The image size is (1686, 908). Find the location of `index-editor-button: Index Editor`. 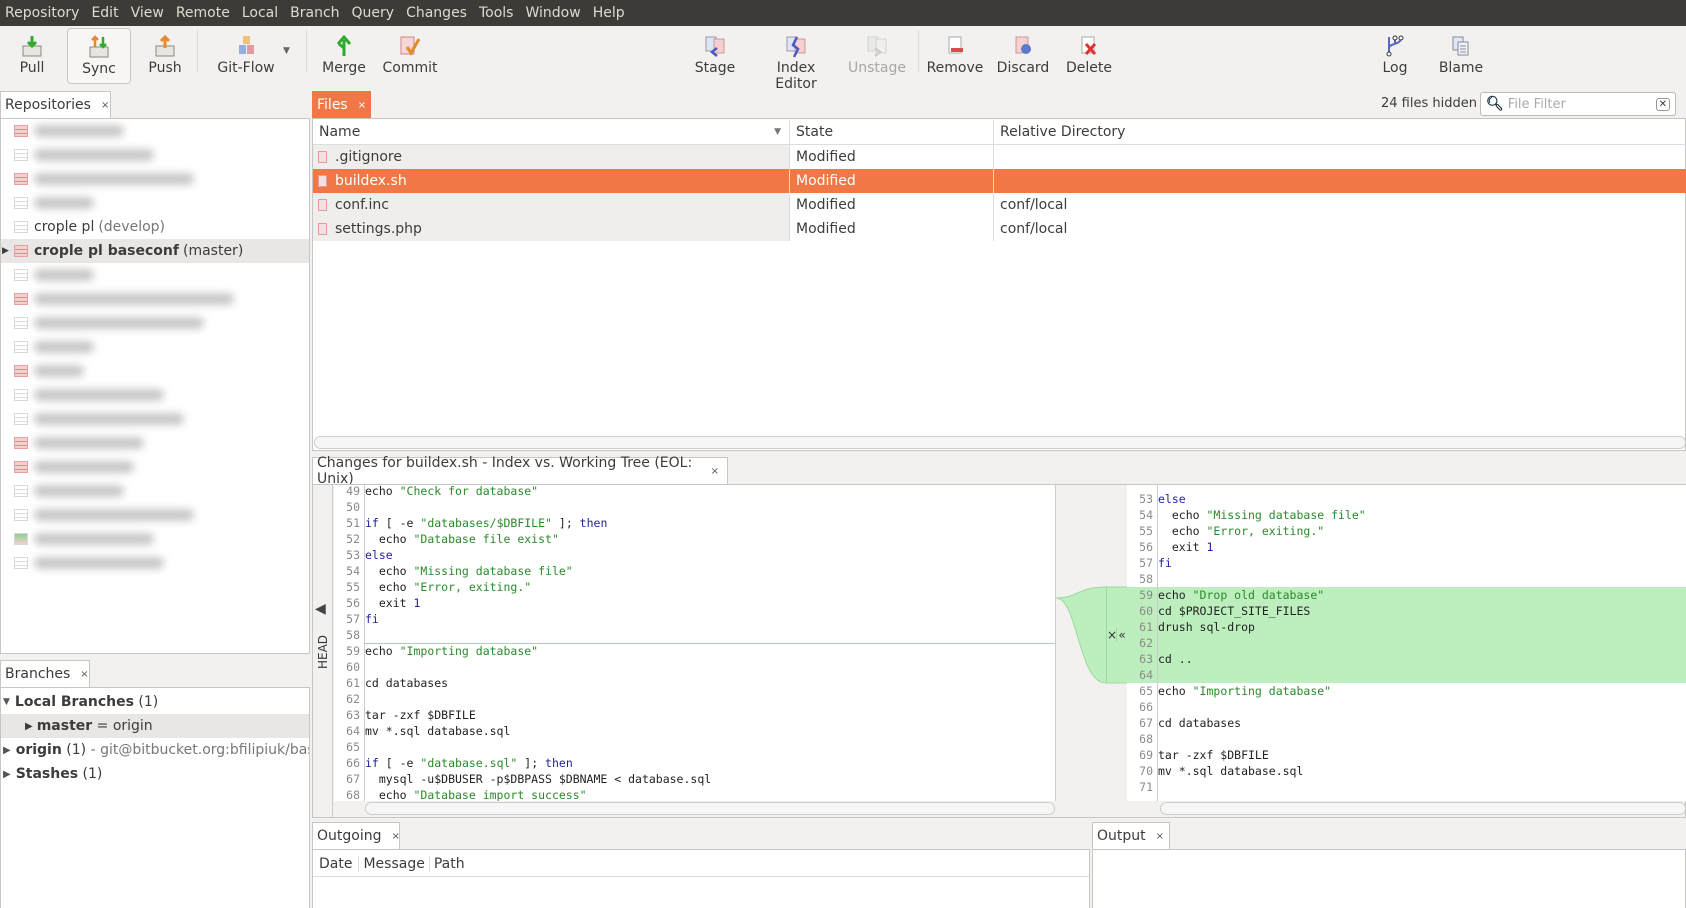

index-editor-button: Index Editor is located at coordinates (796, 60).